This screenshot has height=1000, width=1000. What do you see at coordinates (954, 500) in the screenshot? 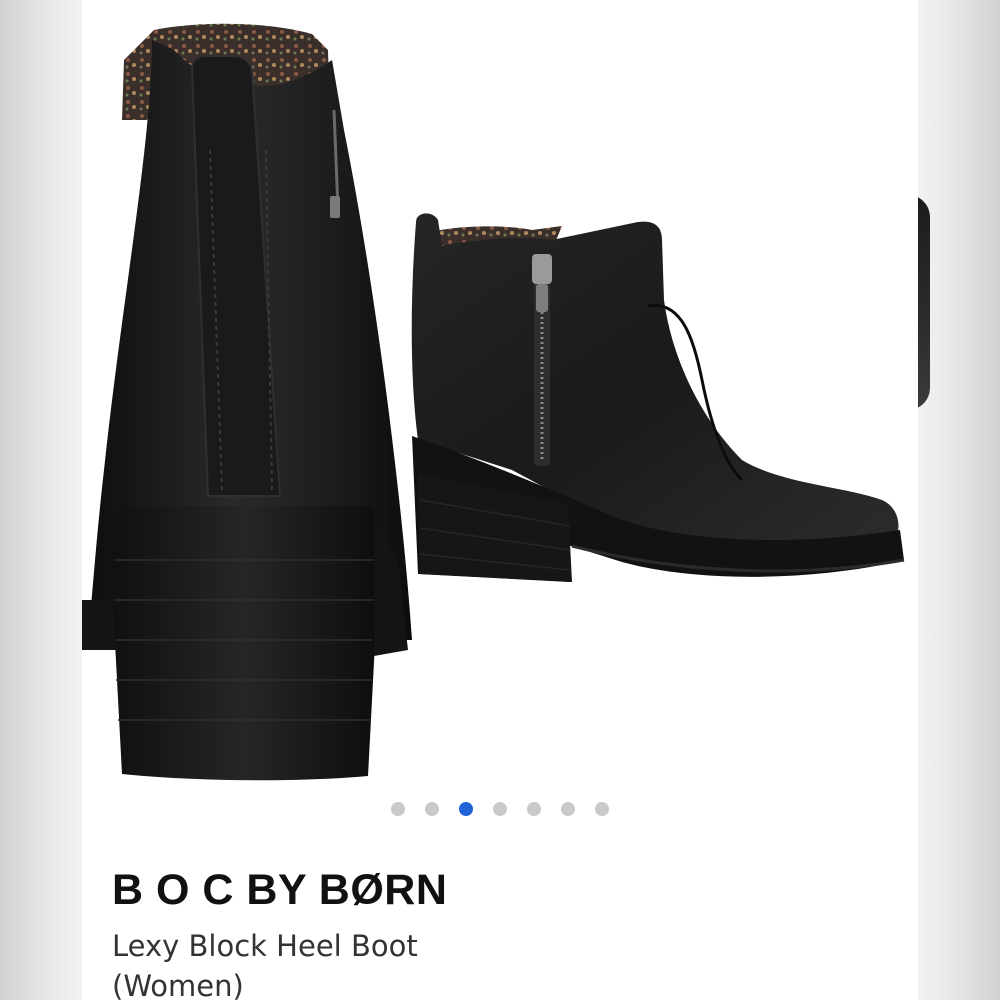
I see `next-item-preview` at bounding box center [954, 500].